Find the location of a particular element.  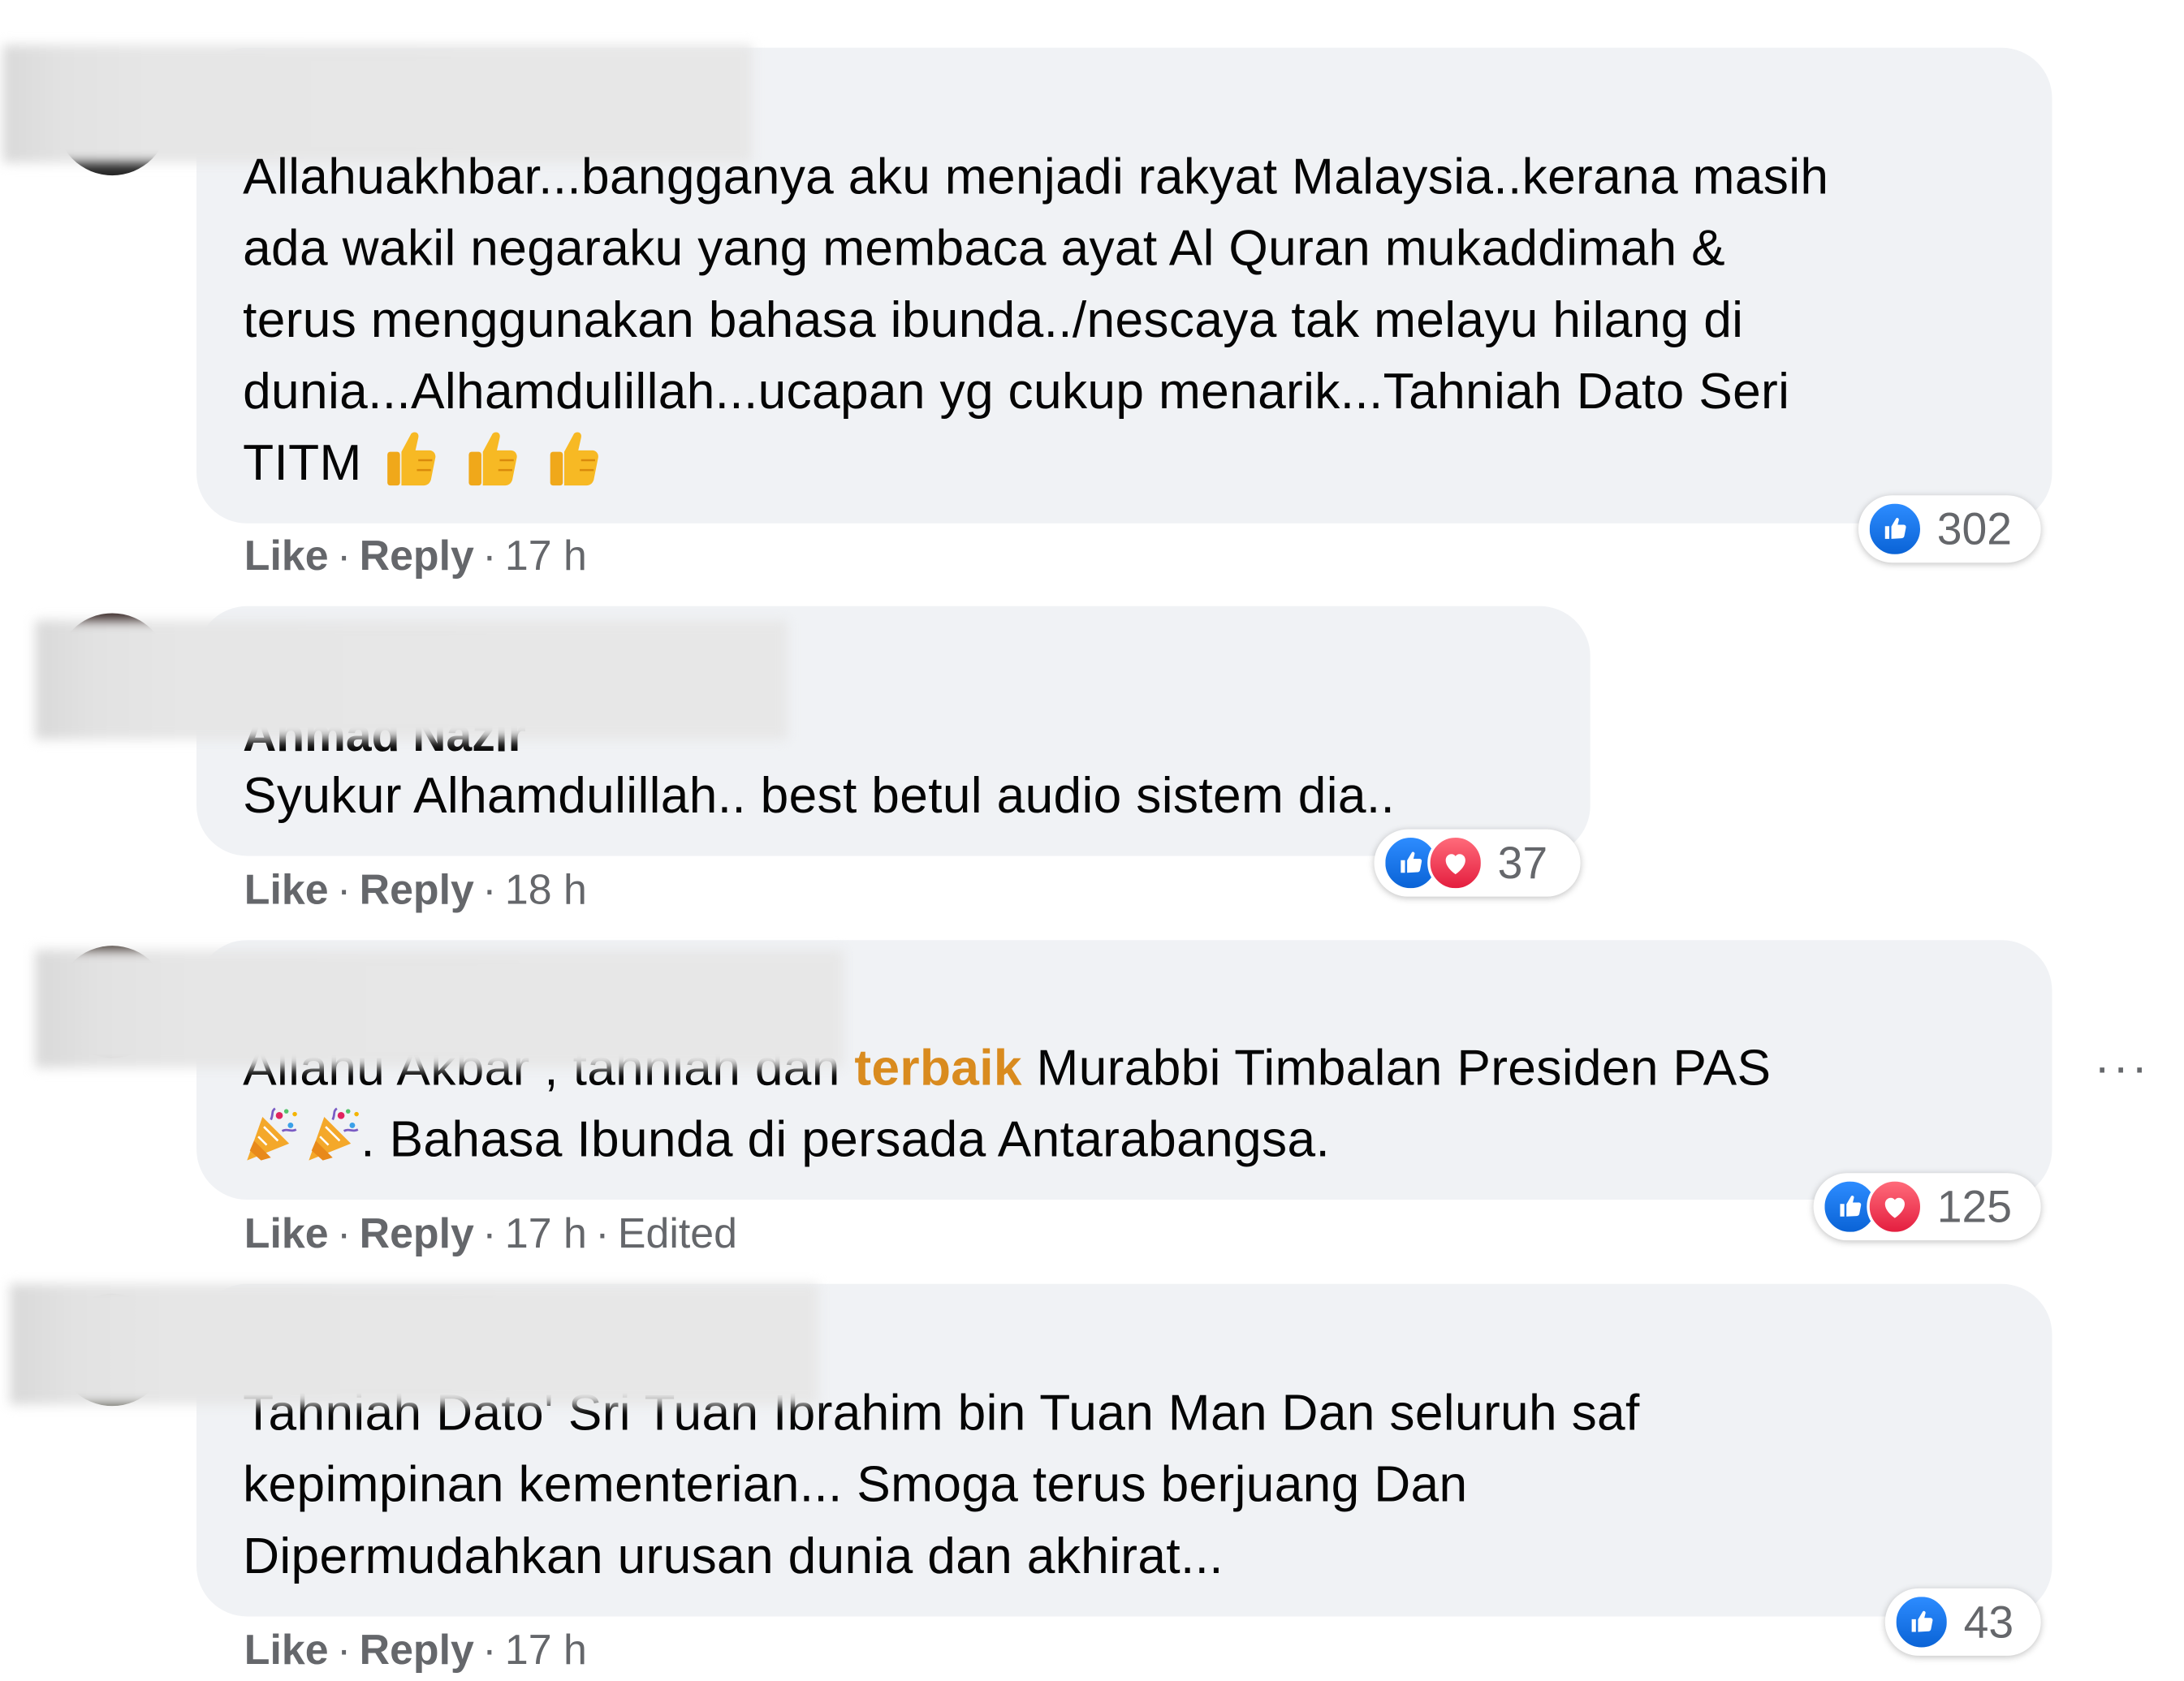

comment-line-text: . Bahasa Ibunda di persada Antarabangsa. is located at coordinates (845, 1139).